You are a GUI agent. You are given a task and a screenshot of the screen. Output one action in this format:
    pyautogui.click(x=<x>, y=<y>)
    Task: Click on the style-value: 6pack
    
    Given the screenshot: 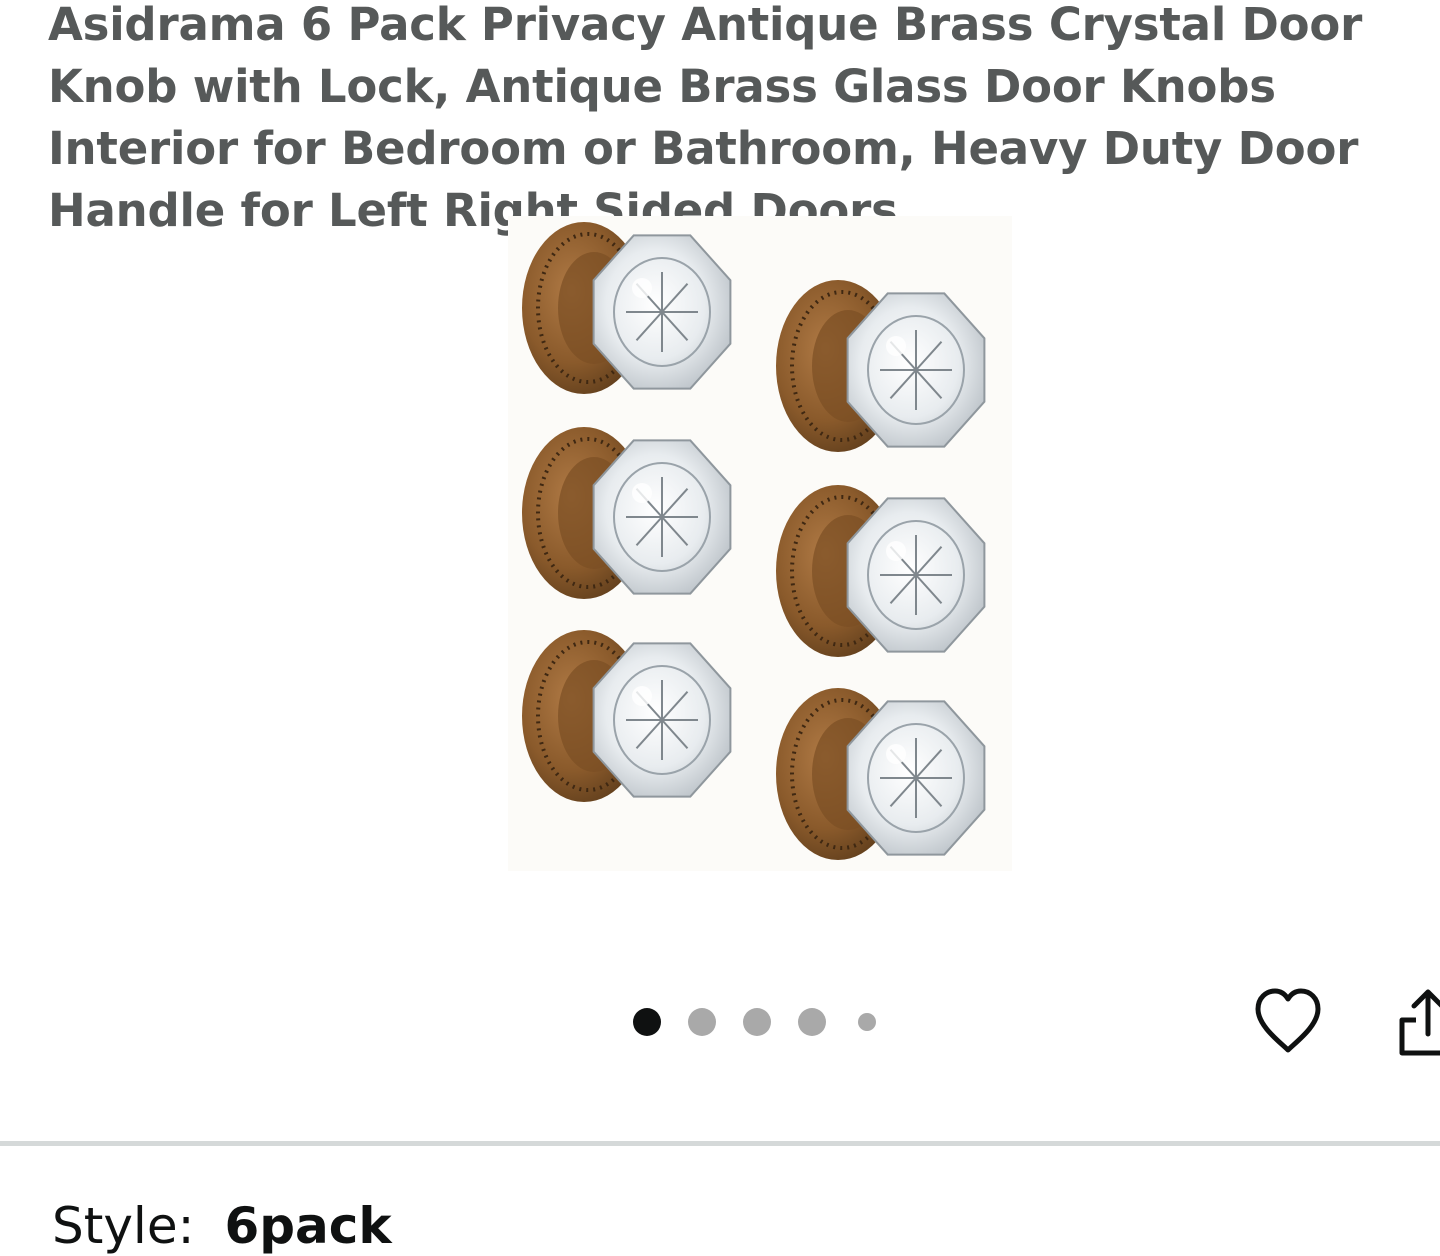 What is the action you would take?
    pyautogui.click(x=308, y=1226)
    